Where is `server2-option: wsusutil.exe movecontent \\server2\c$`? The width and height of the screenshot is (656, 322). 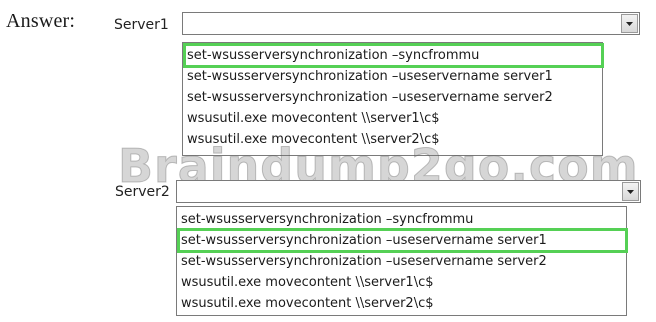 server2-option: wsusutil.exe movecontent \\server2\c$ is located at coordinates (402, 303).